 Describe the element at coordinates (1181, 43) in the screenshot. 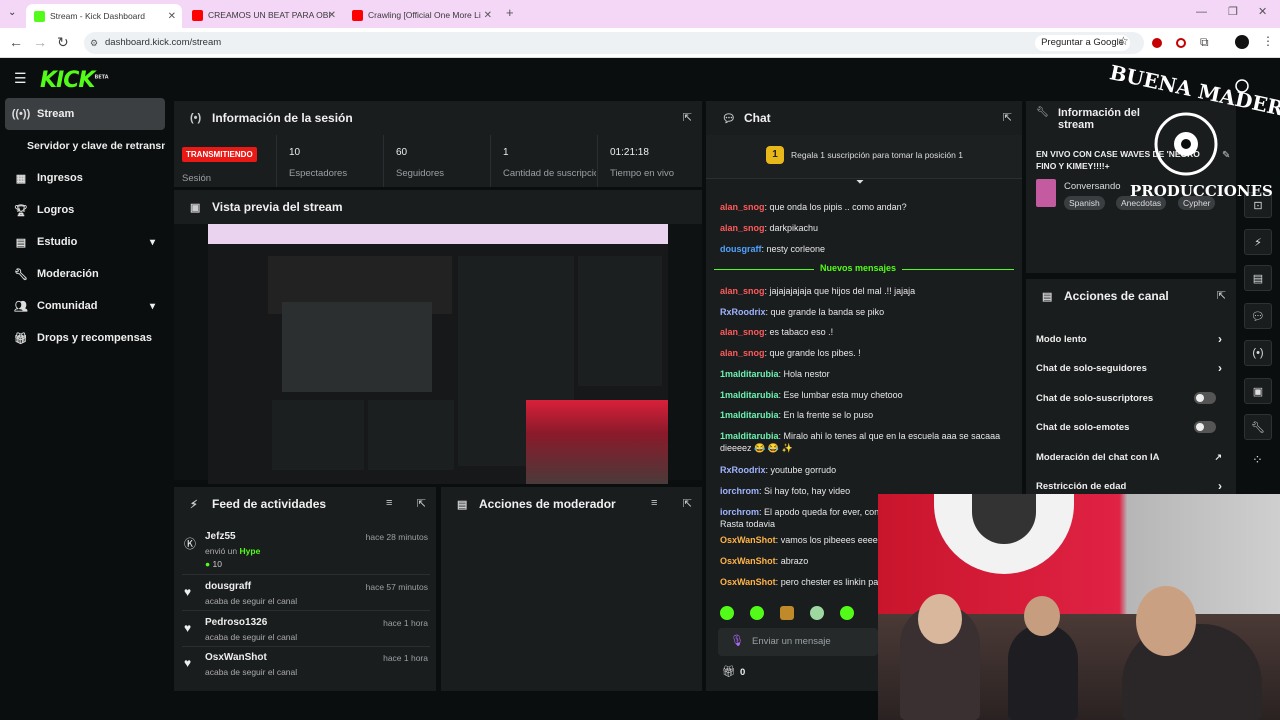

I see `extension-record-icon` at that location.